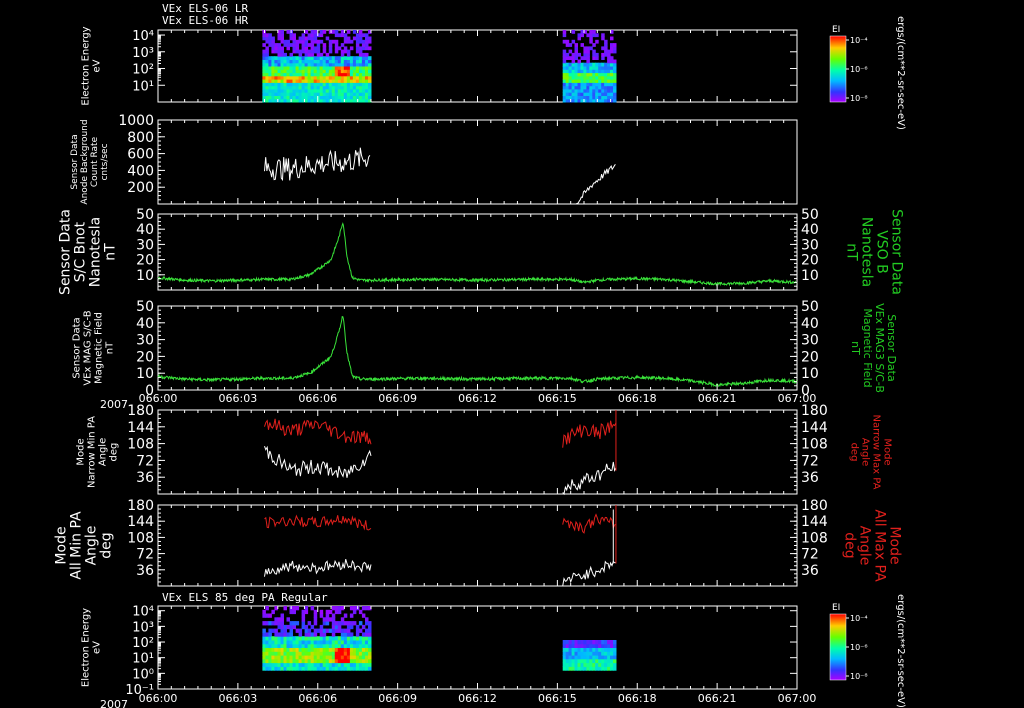 This screenshot has height=708, width=1024. Describe the element at coordinates (143, 36) in the screenshot. I see `y-tick-label: 10⁴` at that location.